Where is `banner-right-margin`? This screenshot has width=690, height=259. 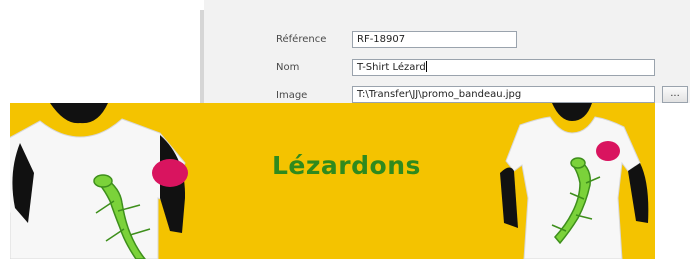 banner-right-margin is located at coordinates (672, 181).